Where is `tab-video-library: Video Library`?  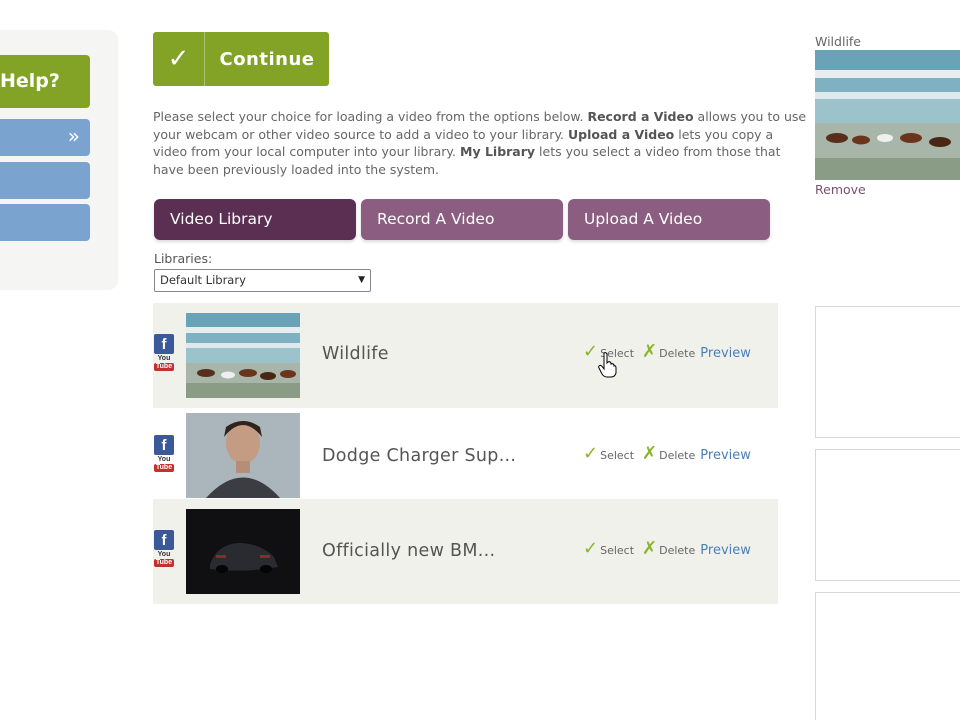 tab-video-library: Video Library is located at coordinates (255, 219).